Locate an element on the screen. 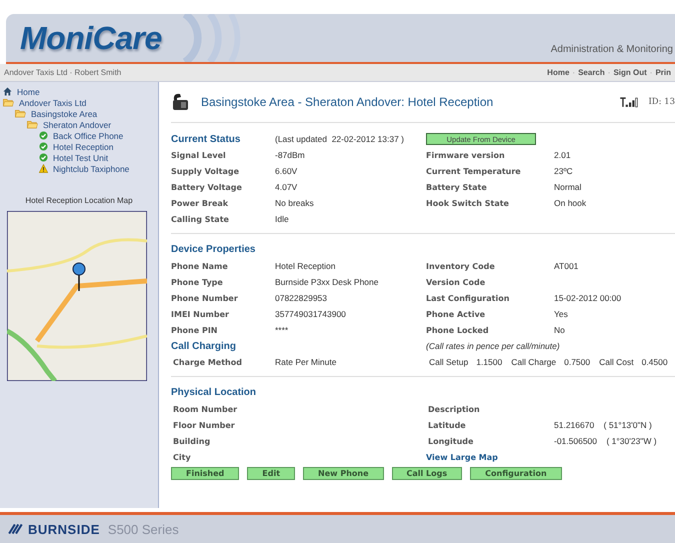 This screenshot has width=675, height=543. rate-value: 1.1500 is located at coordinates (489, 362).